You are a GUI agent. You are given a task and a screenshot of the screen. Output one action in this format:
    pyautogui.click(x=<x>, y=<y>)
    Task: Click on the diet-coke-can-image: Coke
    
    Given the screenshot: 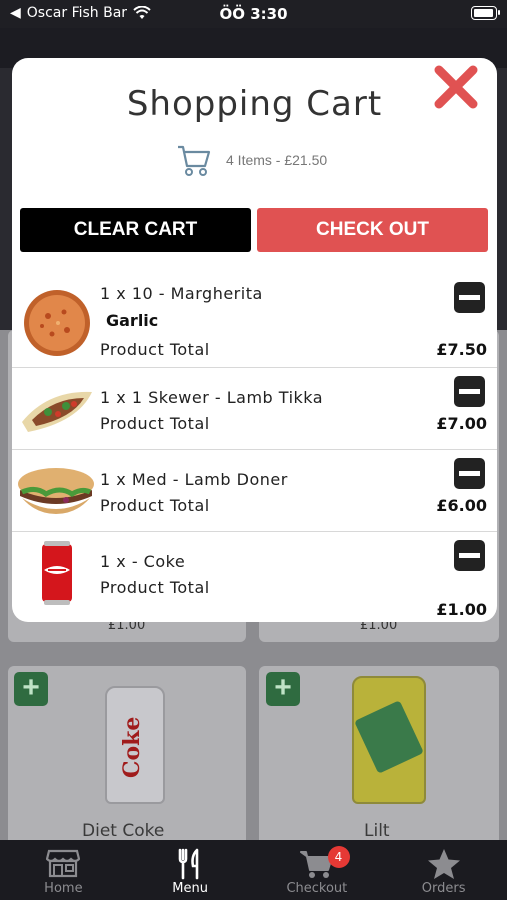 What is the action you would take?
    pyautogui.click(x=135, y=745)
    